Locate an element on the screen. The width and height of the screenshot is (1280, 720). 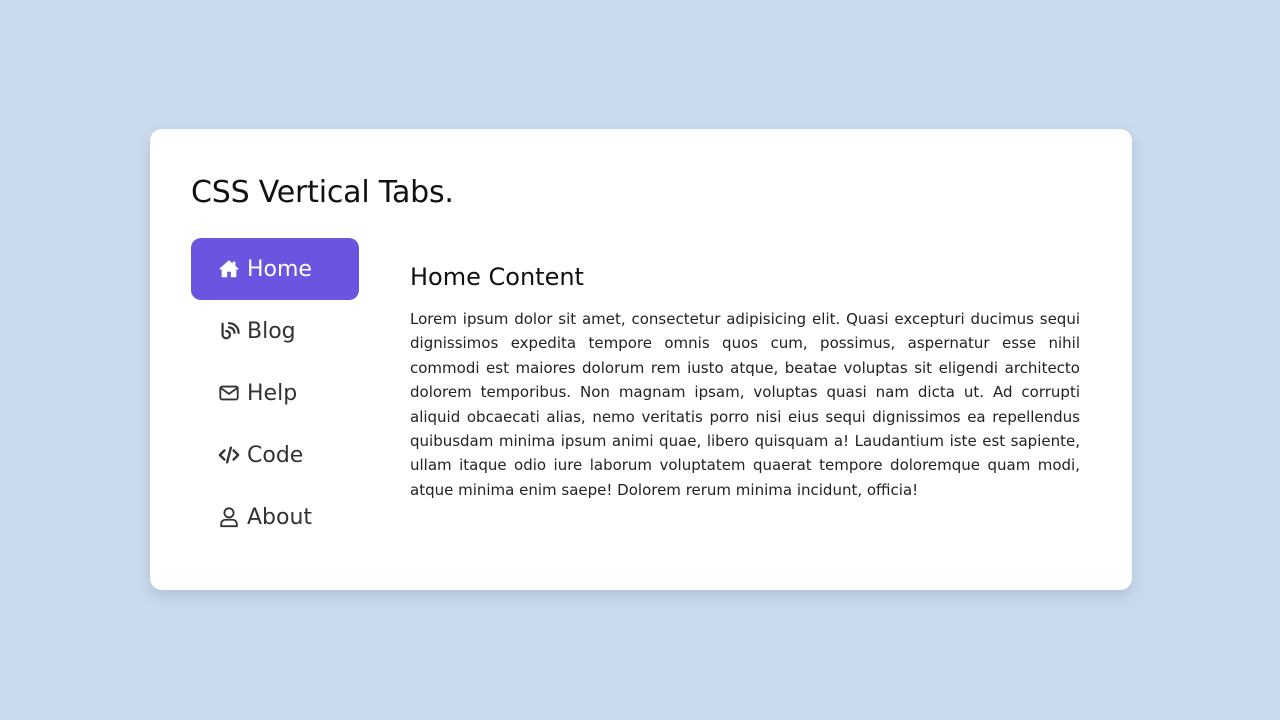
tab-label: Help is located at coordinates (272, 393).